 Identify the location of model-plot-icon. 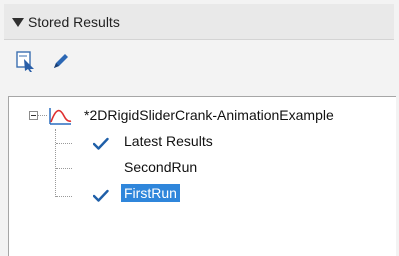
(61, 116).